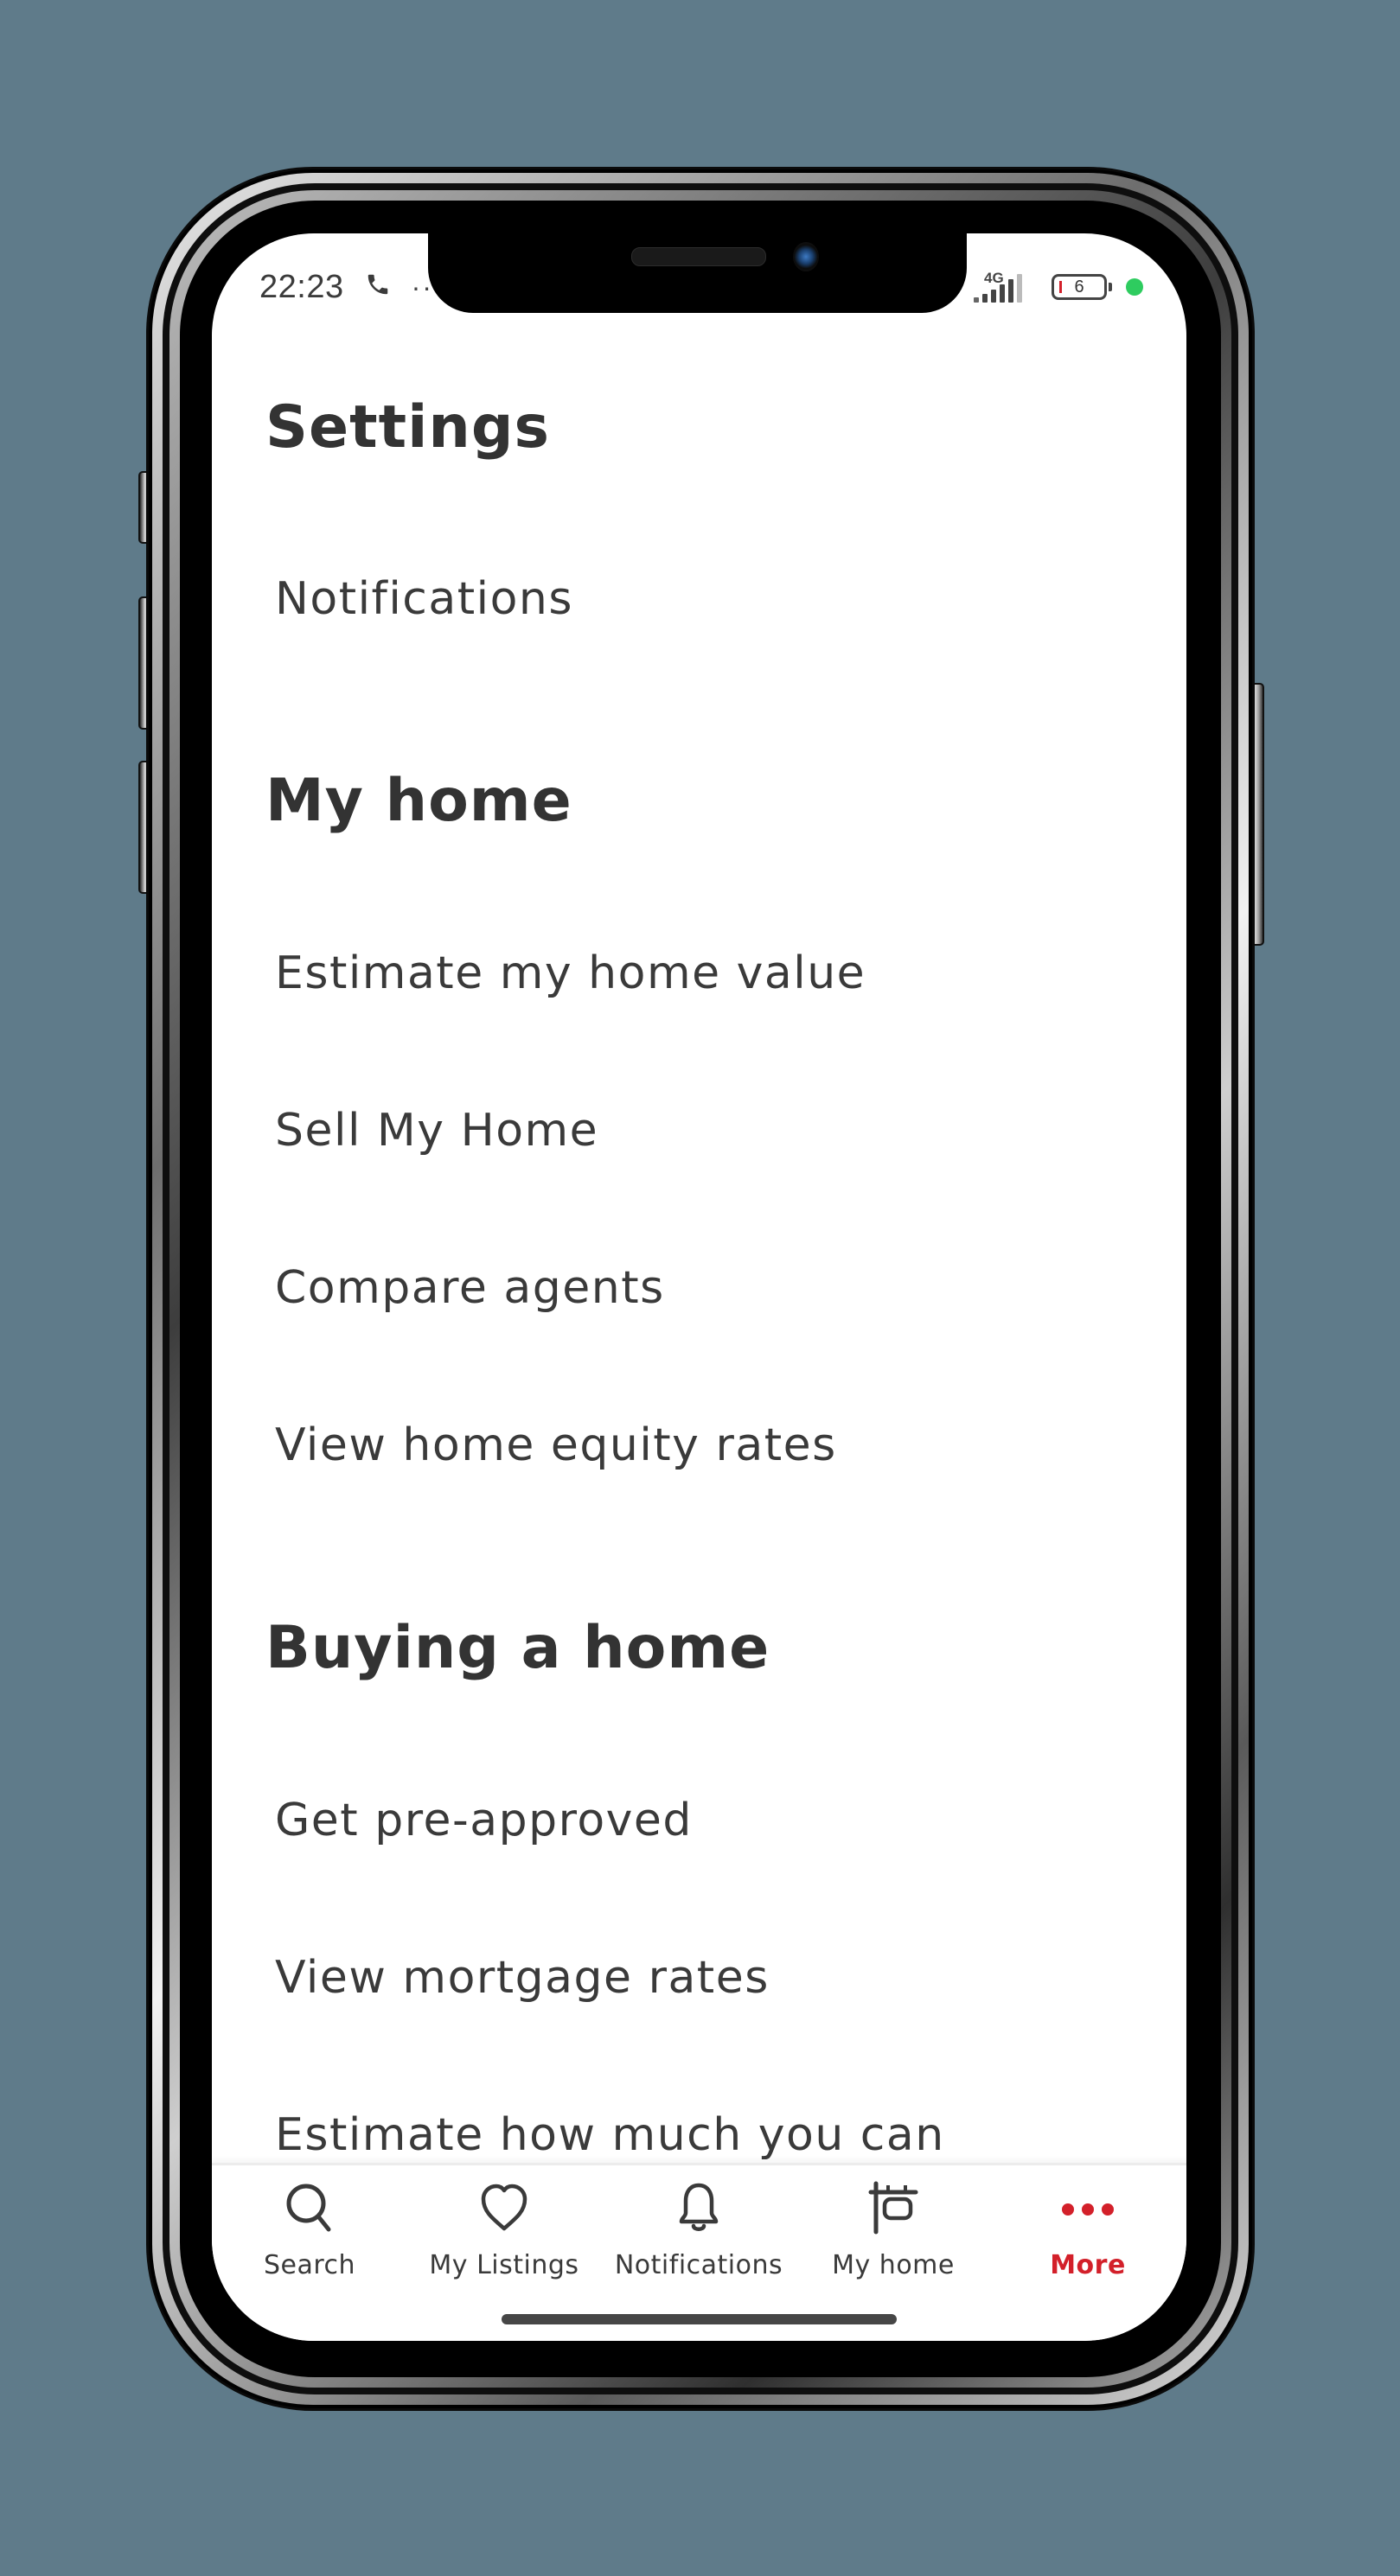  I want to click on heart-icon, so click(504, 2207).